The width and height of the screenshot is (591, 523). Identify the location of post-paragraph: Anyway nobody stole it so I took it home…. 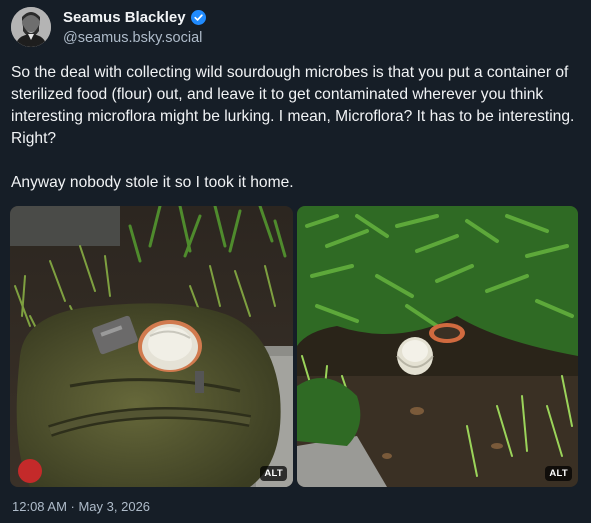
(152, 182).